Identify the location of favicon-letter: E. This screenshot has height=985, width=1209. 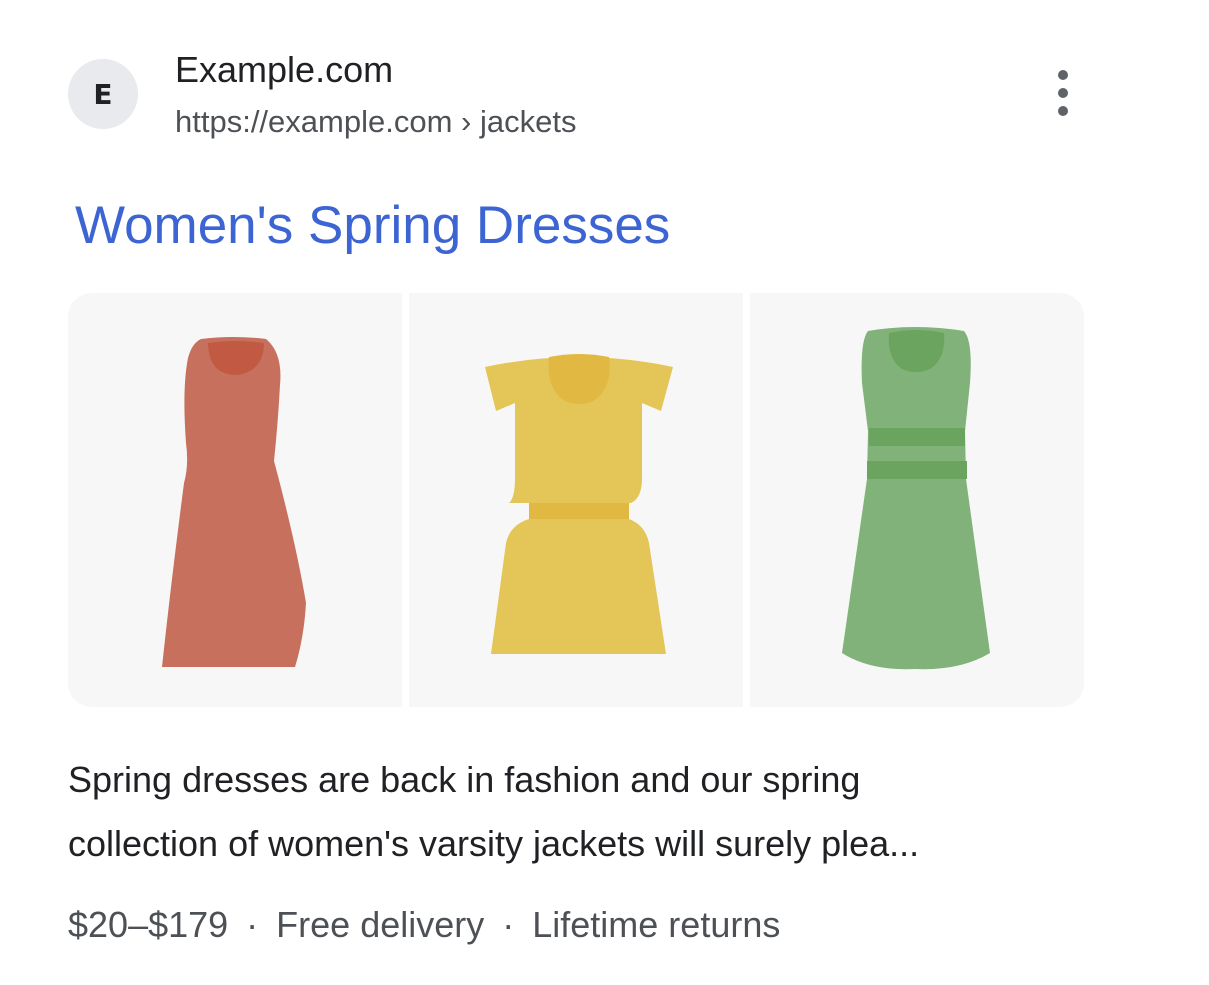
(103, 94).